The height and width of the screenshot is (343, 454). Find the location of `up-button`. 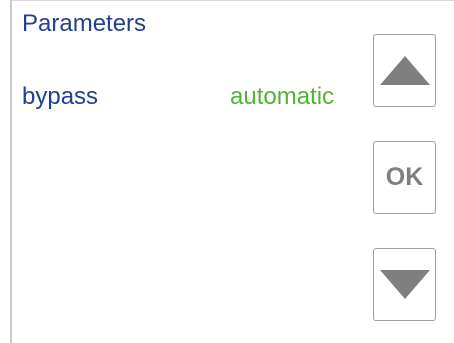

up-button is located at coordinates (404, 70).